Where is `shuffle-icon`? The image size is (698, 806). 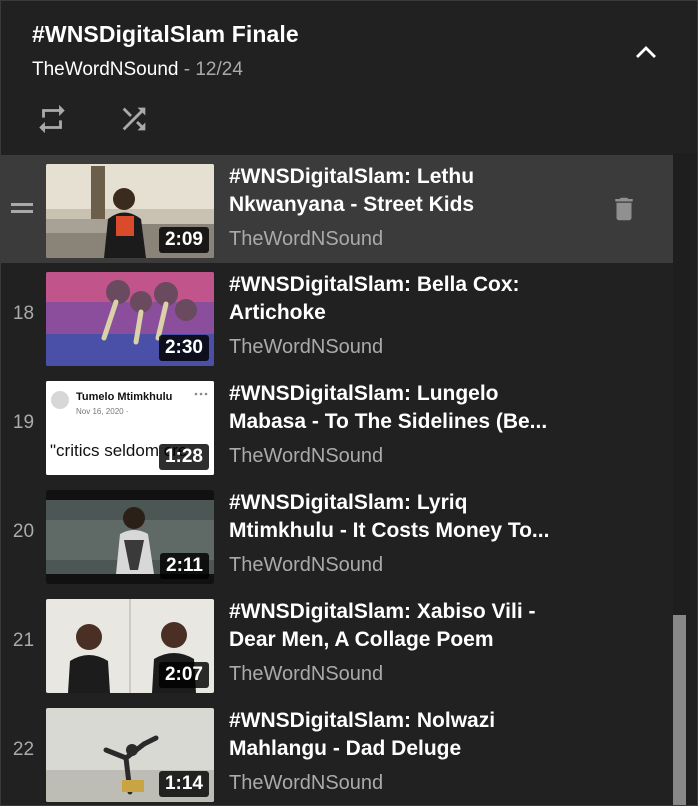
shuffle-icon is located at coordinates (134, 119).